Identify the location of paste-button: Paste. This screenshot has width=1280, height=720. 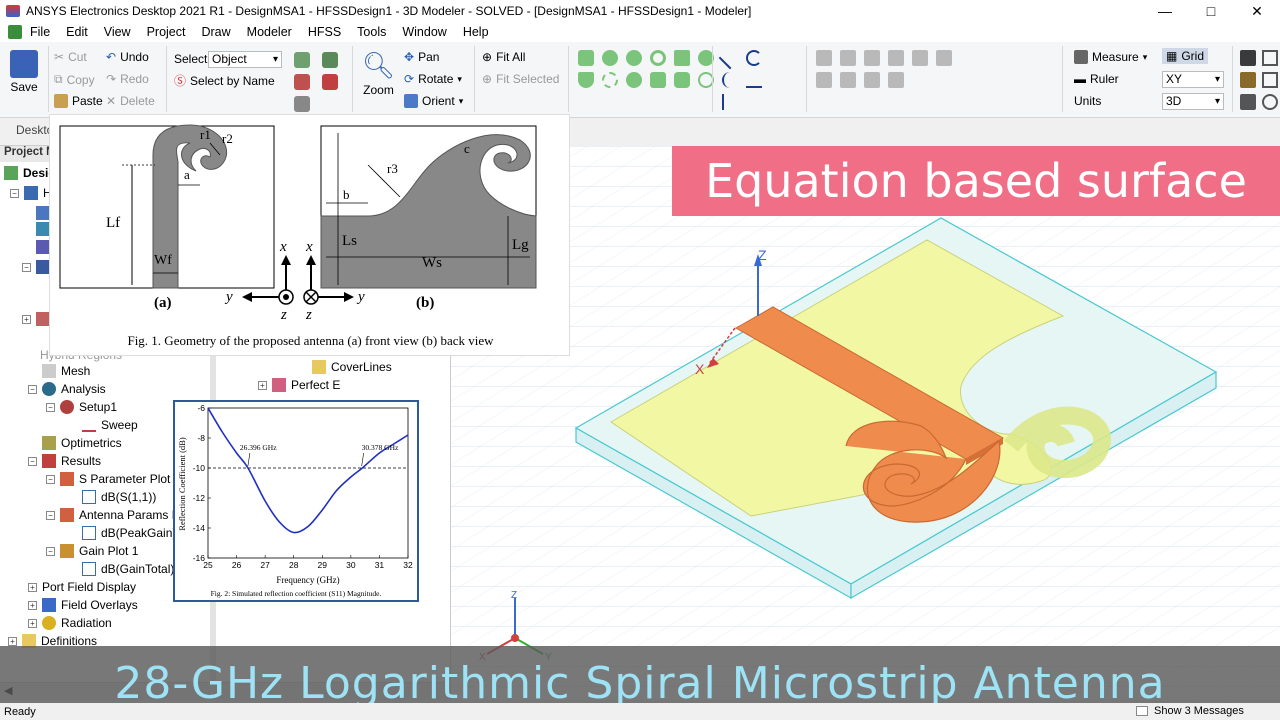
(78, 101).